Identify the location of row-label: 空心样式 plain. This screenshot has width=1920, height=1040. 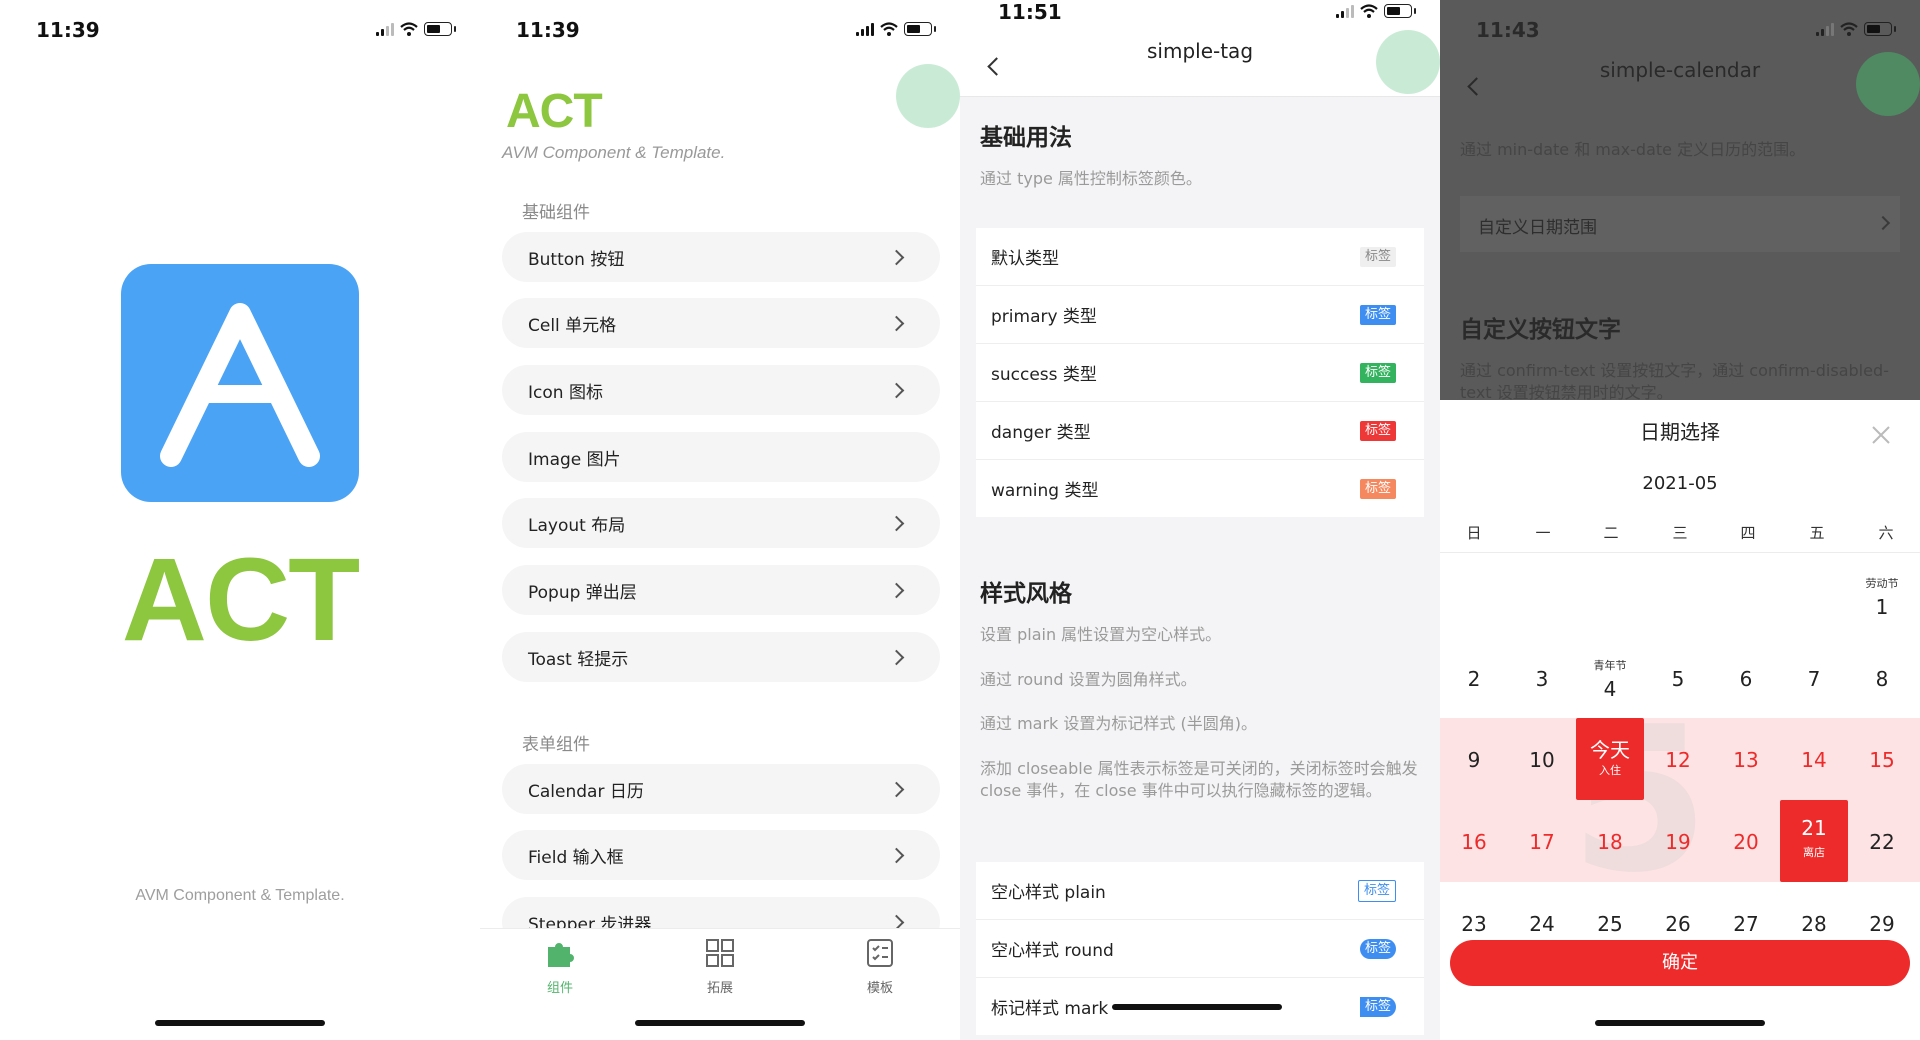
(1048, 893).